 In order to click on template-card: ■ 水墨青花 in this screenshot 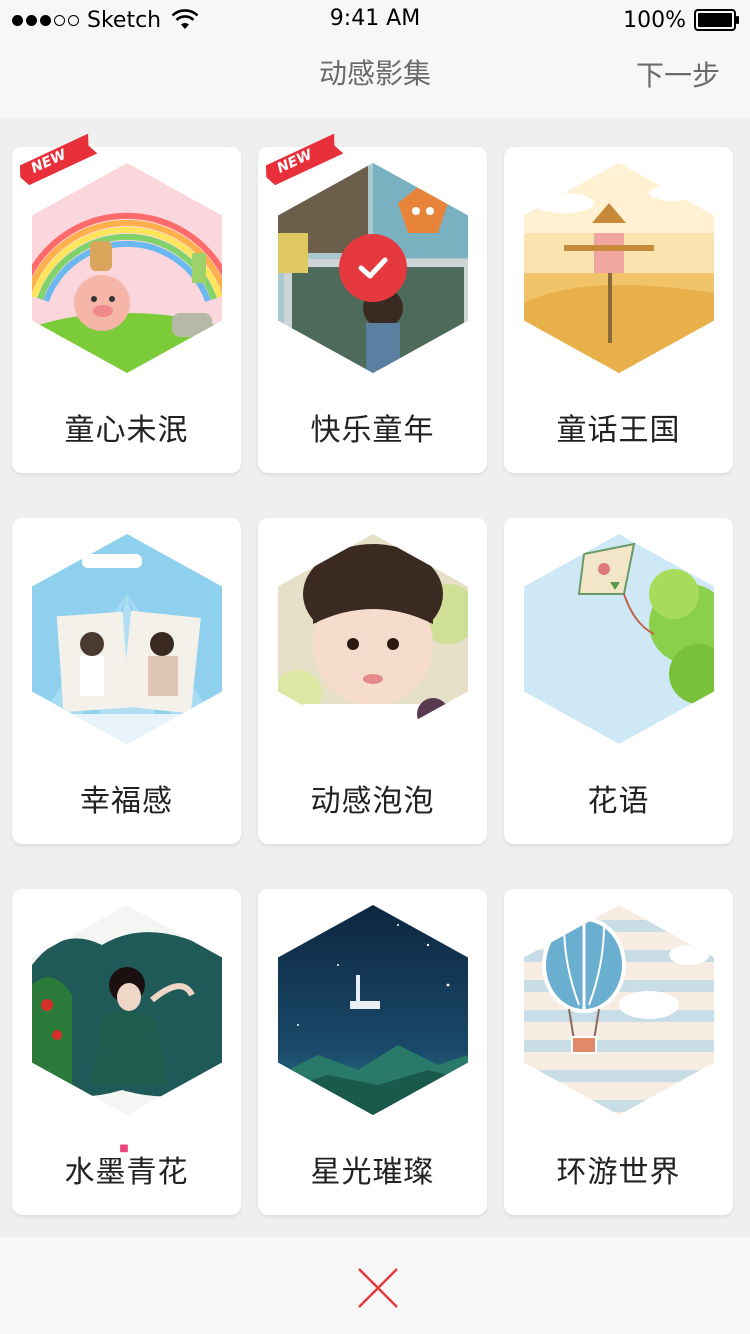, I will do `click(126, 1052)`.